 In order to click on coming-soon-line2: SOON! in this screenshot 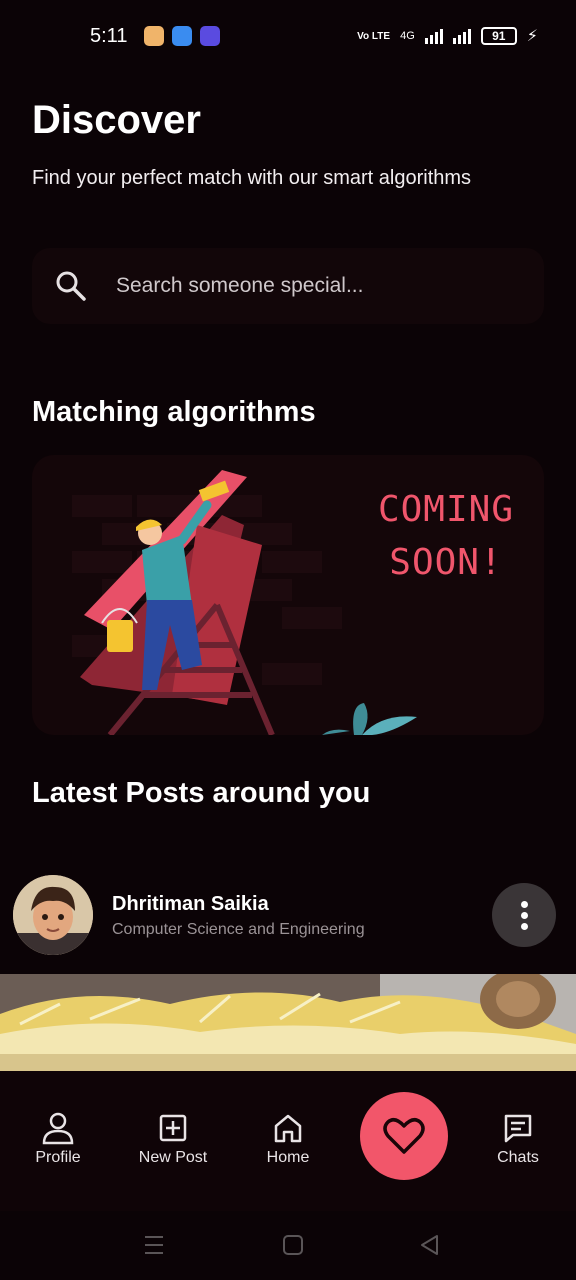, I will do `click(446, 562)`.